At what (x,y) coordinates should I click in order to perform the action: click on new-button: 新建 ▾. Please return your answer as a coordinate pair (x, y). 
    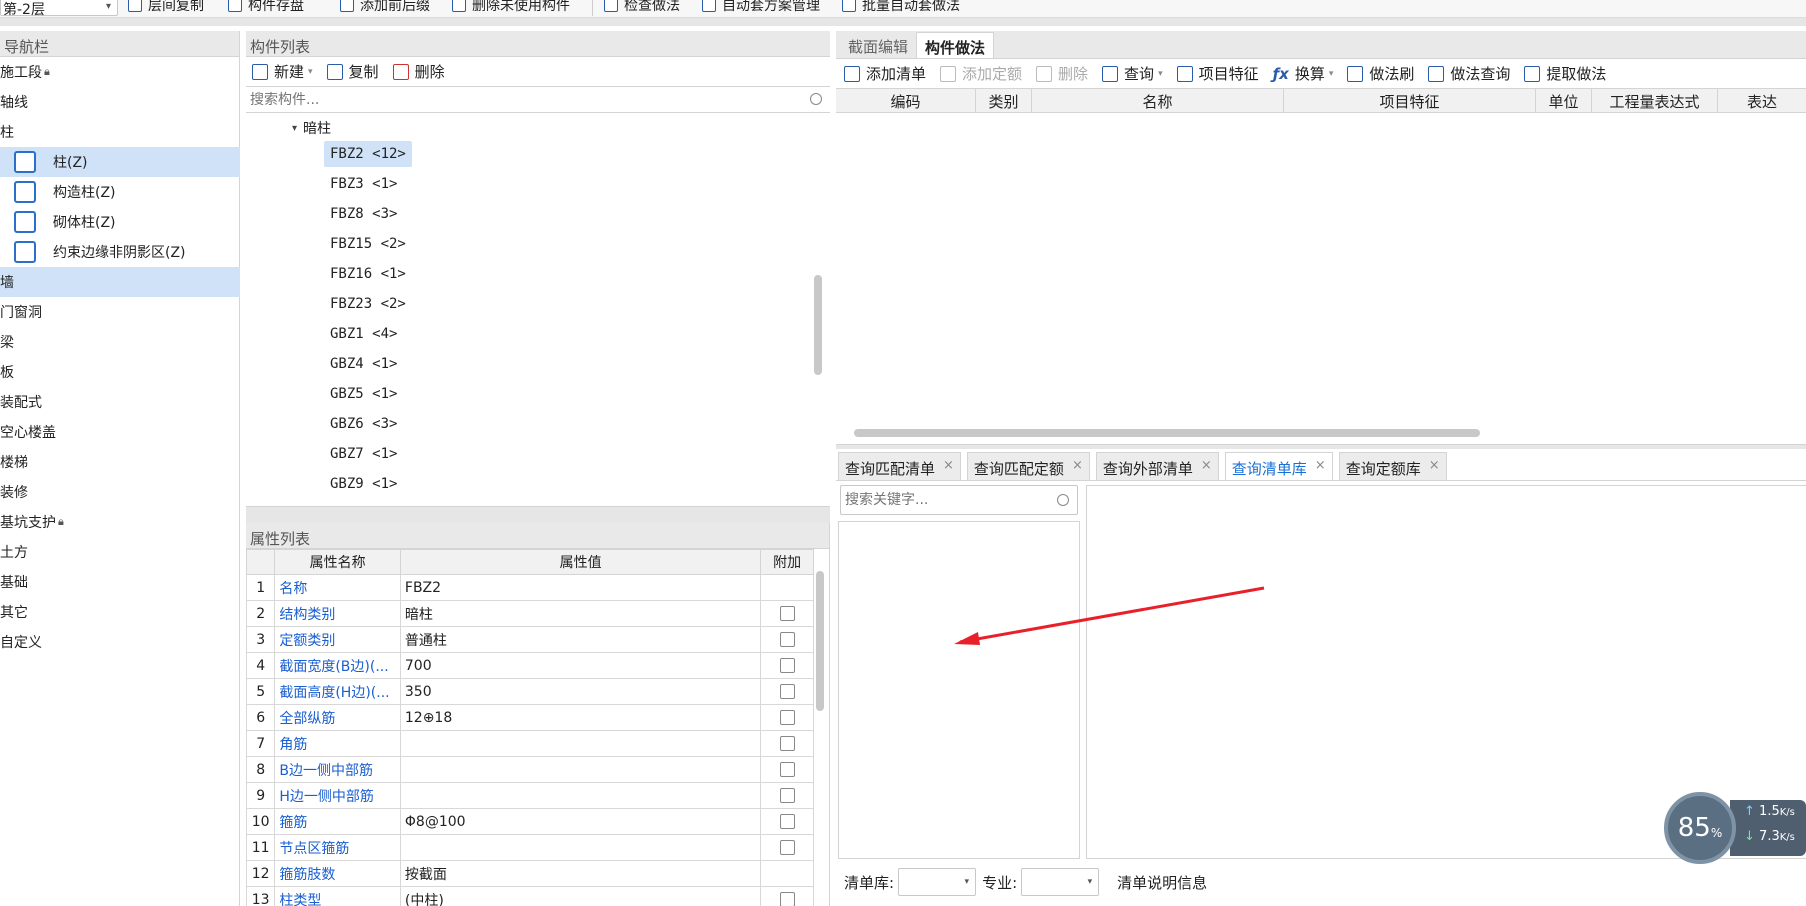
    Looking at the image, I should click on (282, 71).